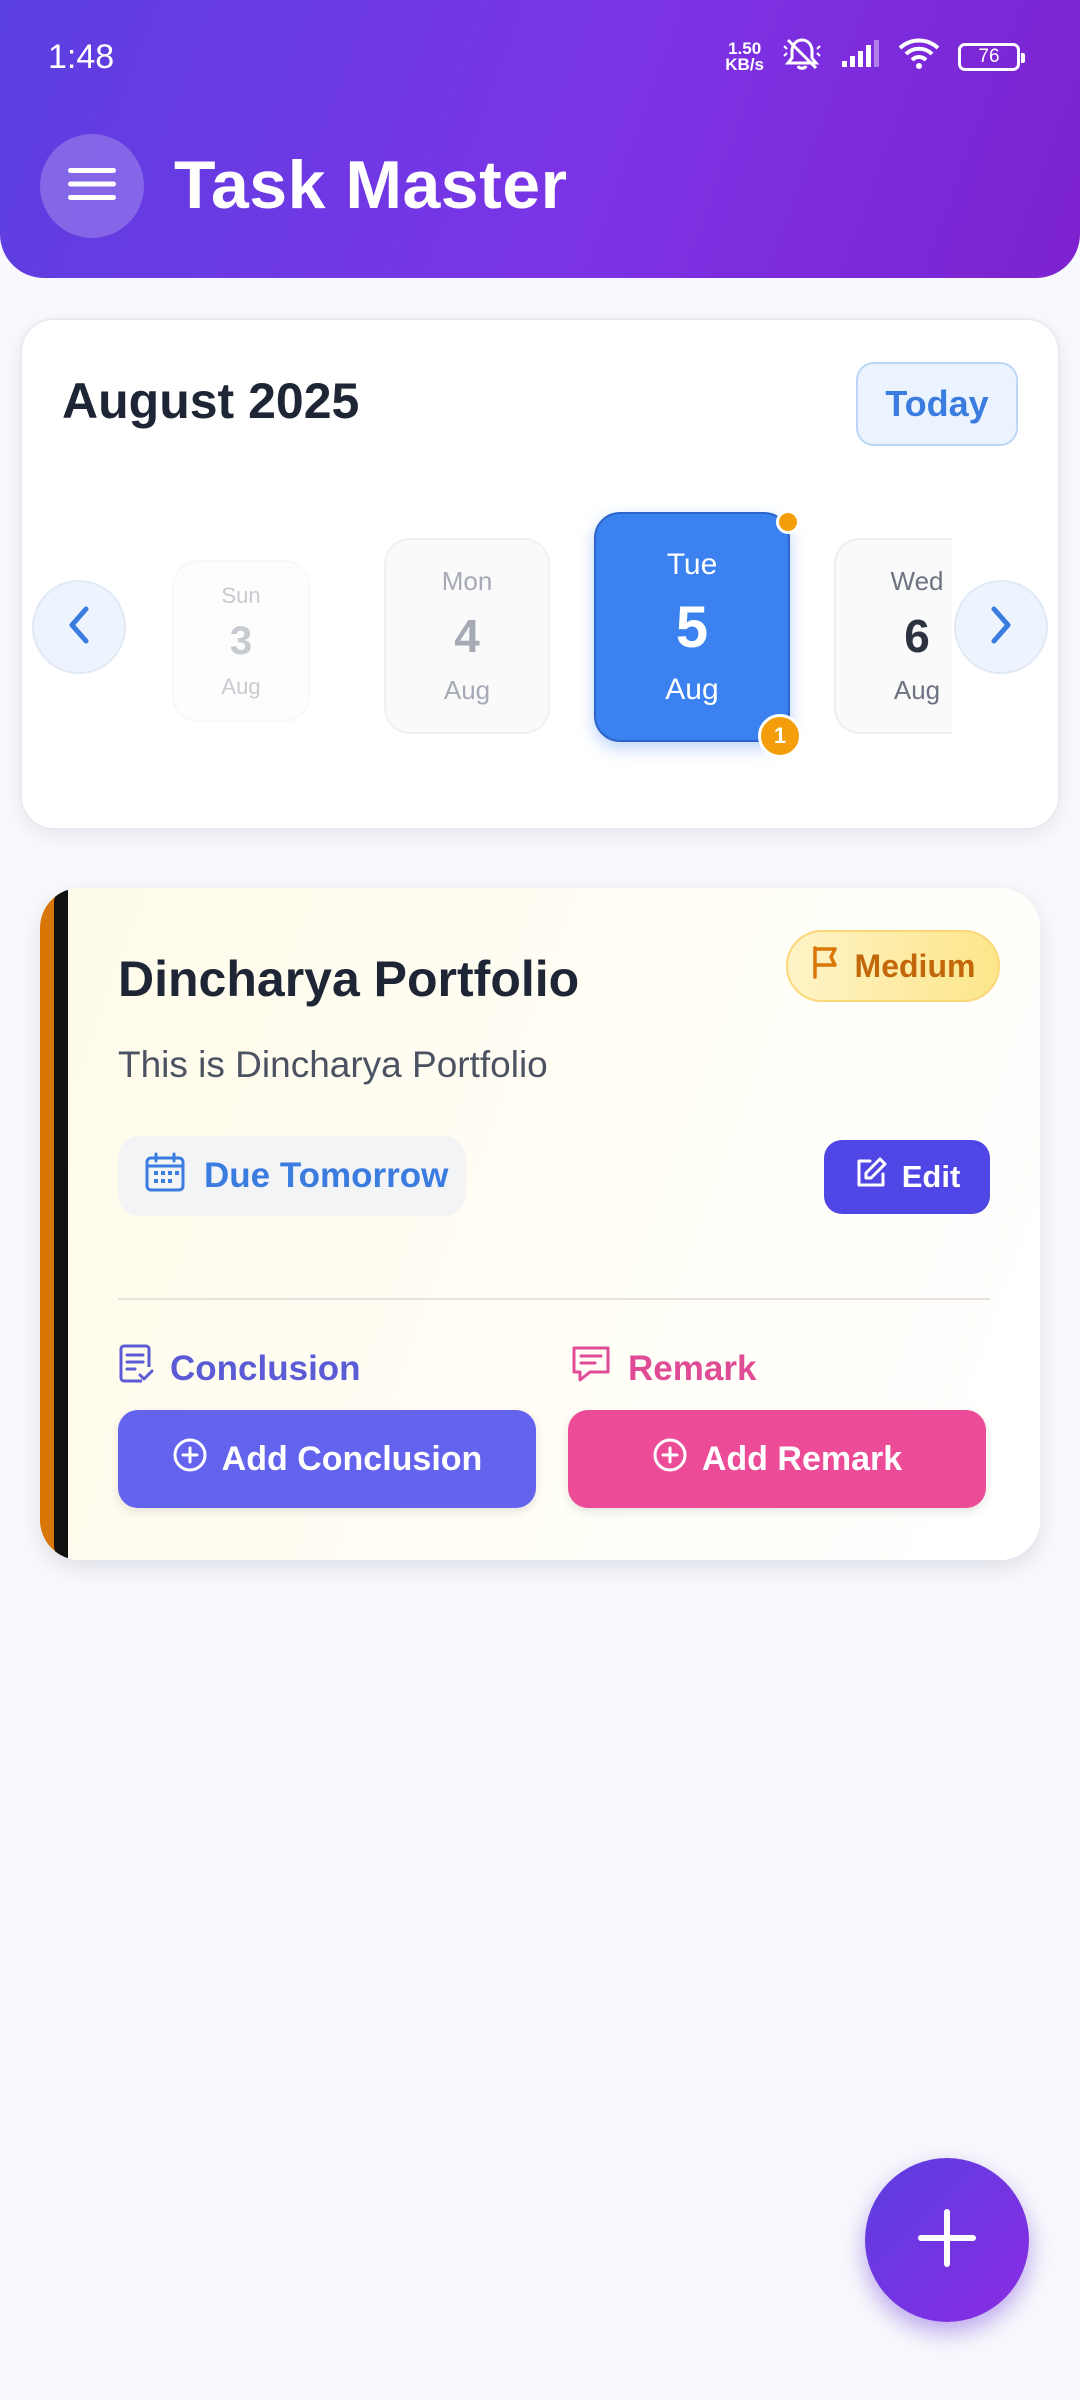  What do you see at coordinates (692, 1368) in the screenshot?
I see `remark-label: Remark` at bounding box center [692, 1368].